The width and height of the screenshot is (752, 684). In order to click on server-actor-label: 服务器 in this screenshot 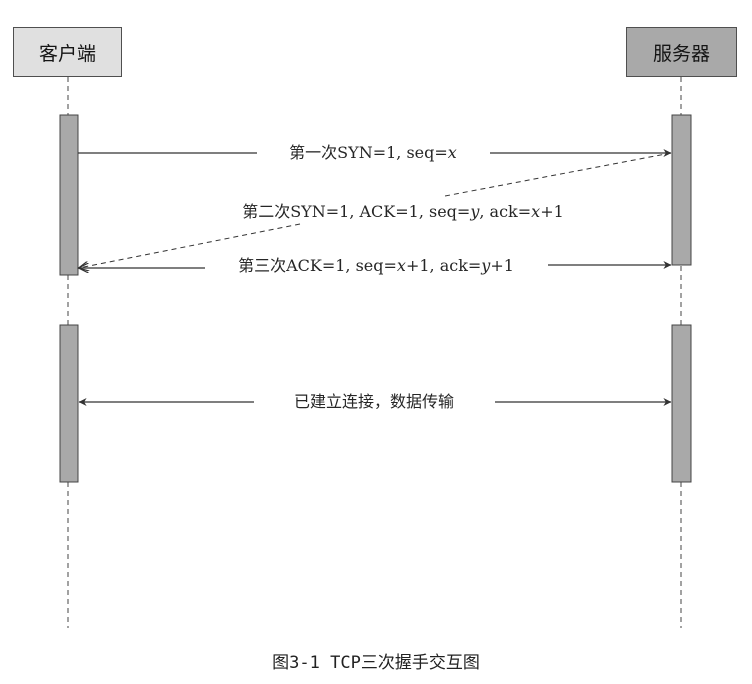, I will do `click(681, 53)`.